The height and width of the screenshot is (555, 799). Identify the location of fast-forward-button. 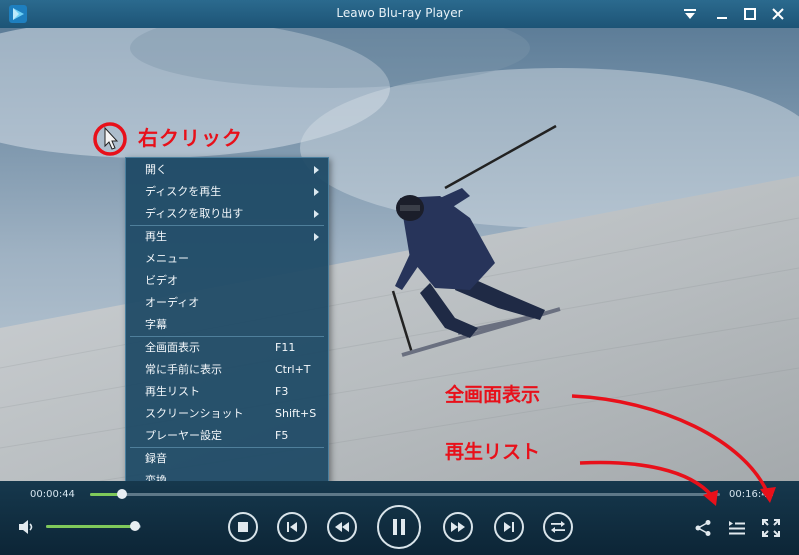
(458, 527).